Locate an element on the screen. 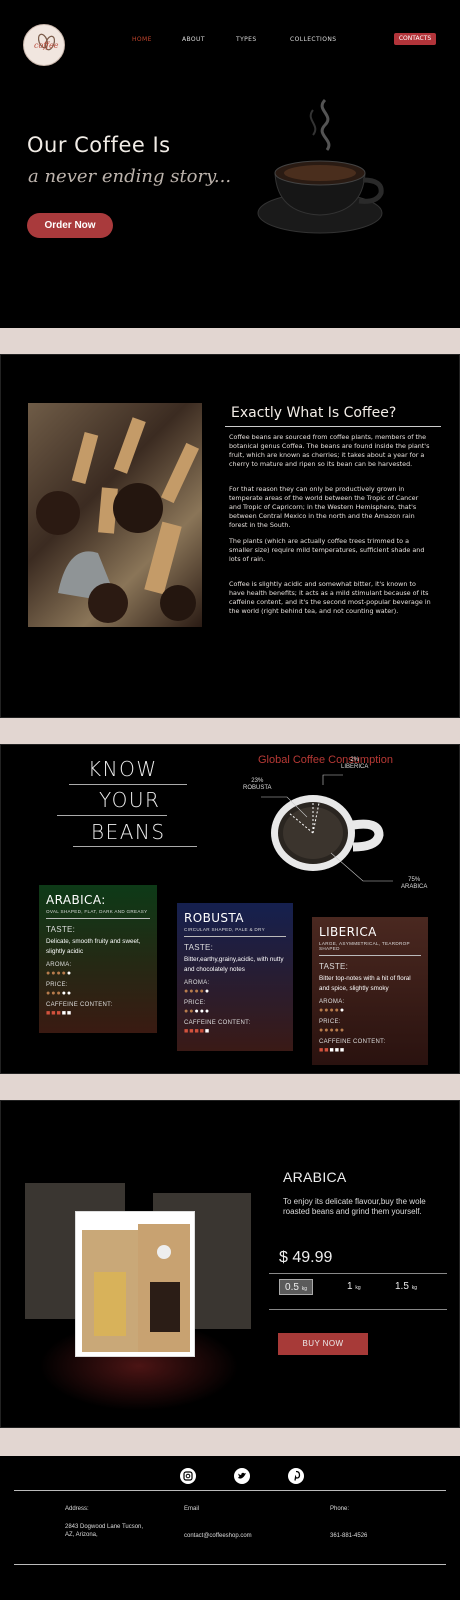 This screenshot has height=1600, width=460. address-value: 2843 Dogwood Lane Tucson, AZ, Arizona, is located at coordinates (104, 1531).